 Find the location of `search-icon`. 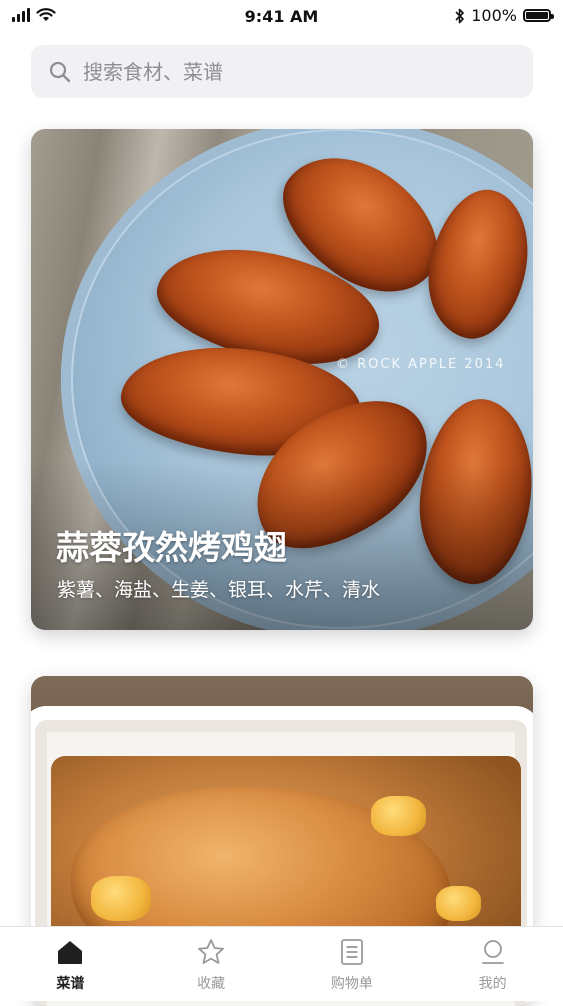

search-icon is located at coordinates (60, 71).